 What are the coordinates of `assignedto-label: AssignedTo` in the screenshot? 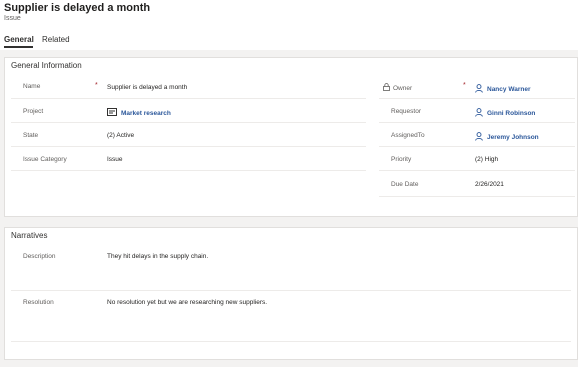 It's located at (408, 135).